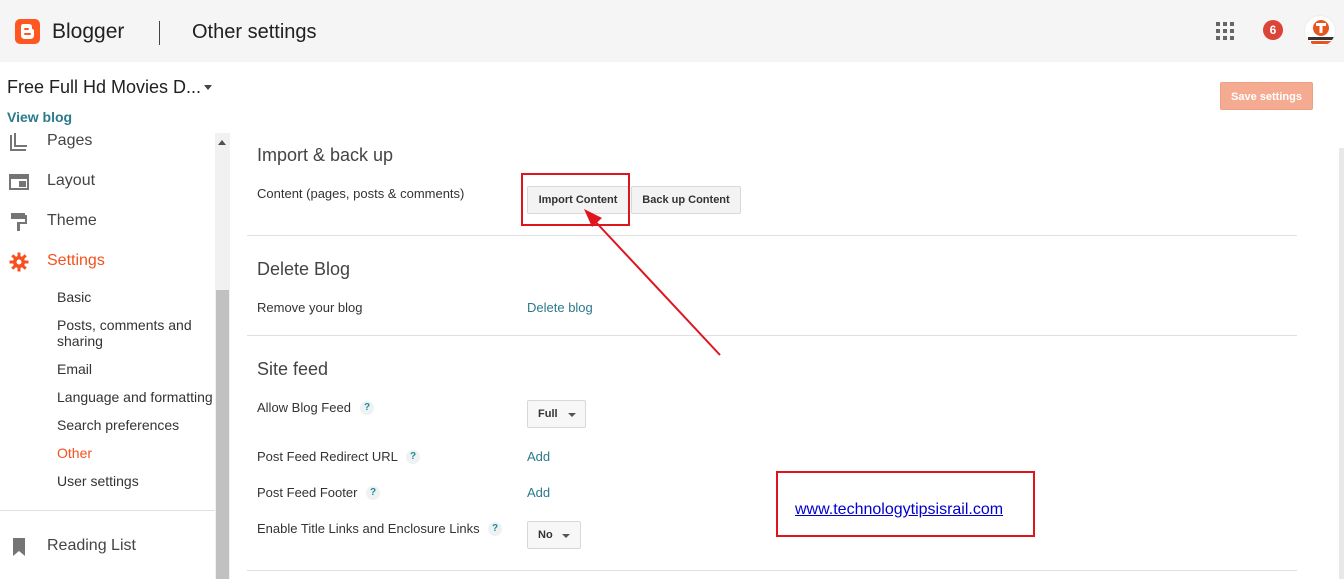  What do you see at coordinates (899, 510) in the screenshot?
I see `watermark-url-link: www.technologytipsisrail.com` at bounding box center [899, 510].